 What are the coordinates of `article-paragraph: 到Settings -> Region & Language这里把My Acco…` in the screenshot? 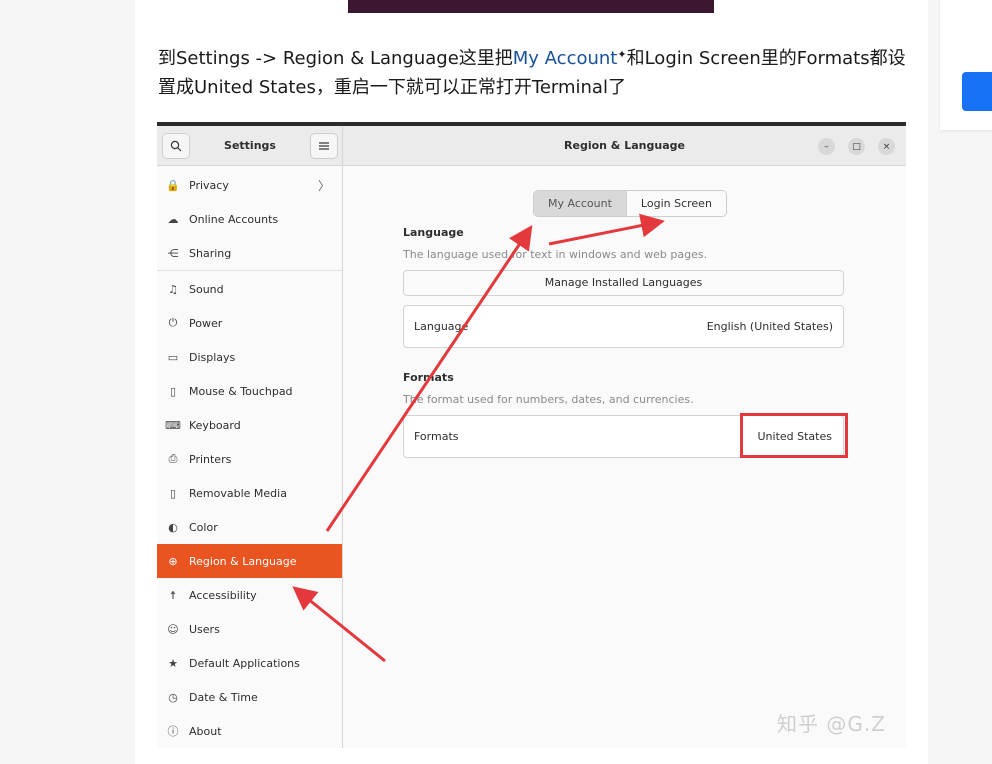 It's located at (534, 71).